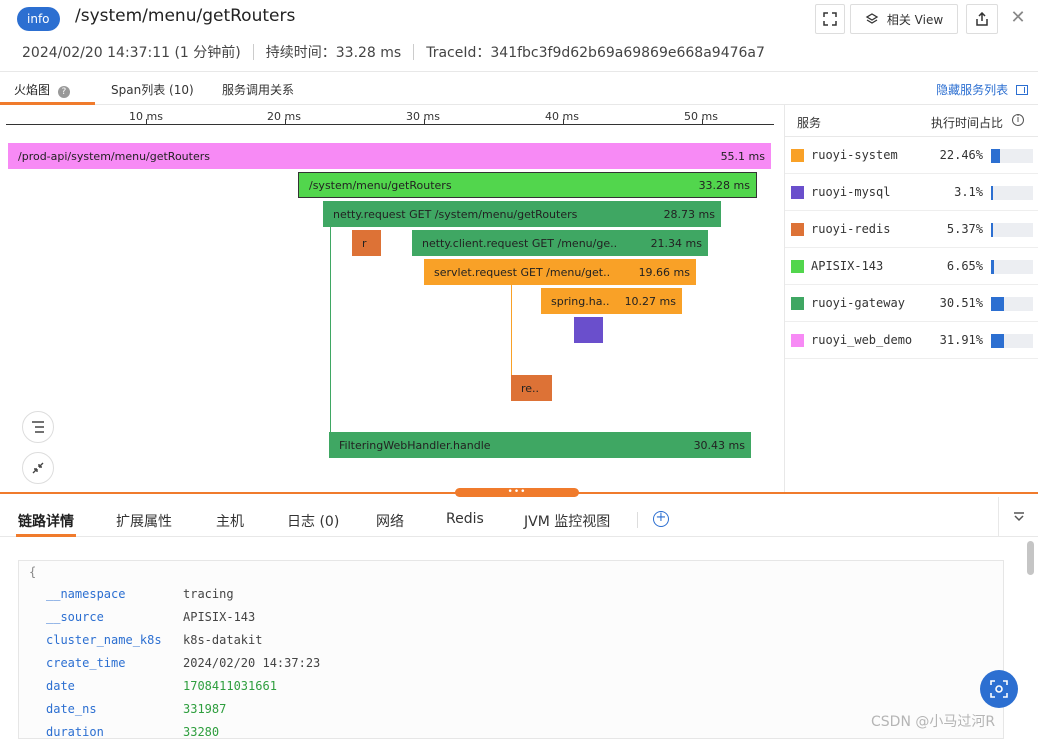 This screenshot has height=739, width=1038. I want to click on service-row: APISIX-143 6.65%, so click(911, 266).